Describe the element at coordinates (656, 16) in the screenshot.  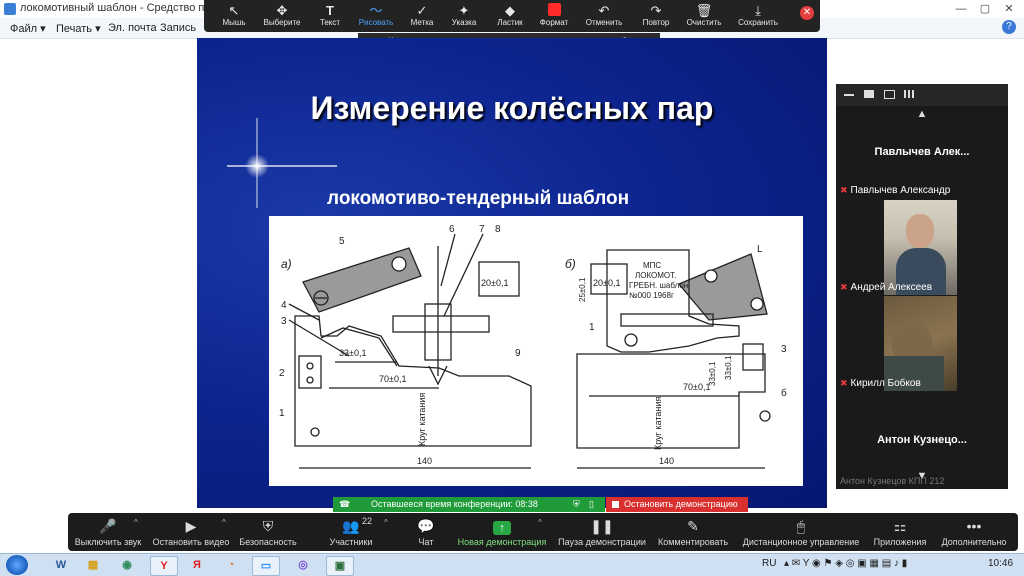
I see `tool-redo: ↷ Повтор` at that location.